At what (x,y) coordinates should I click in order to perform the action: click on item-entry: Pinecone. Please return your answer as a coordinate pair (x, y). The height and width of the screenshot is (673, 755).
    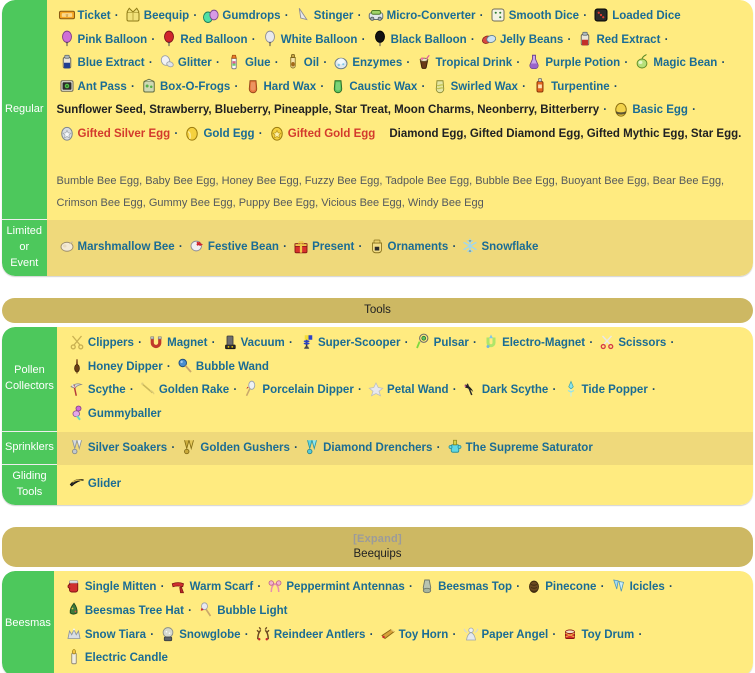
    Looking at the image, I should click on (560, 587).